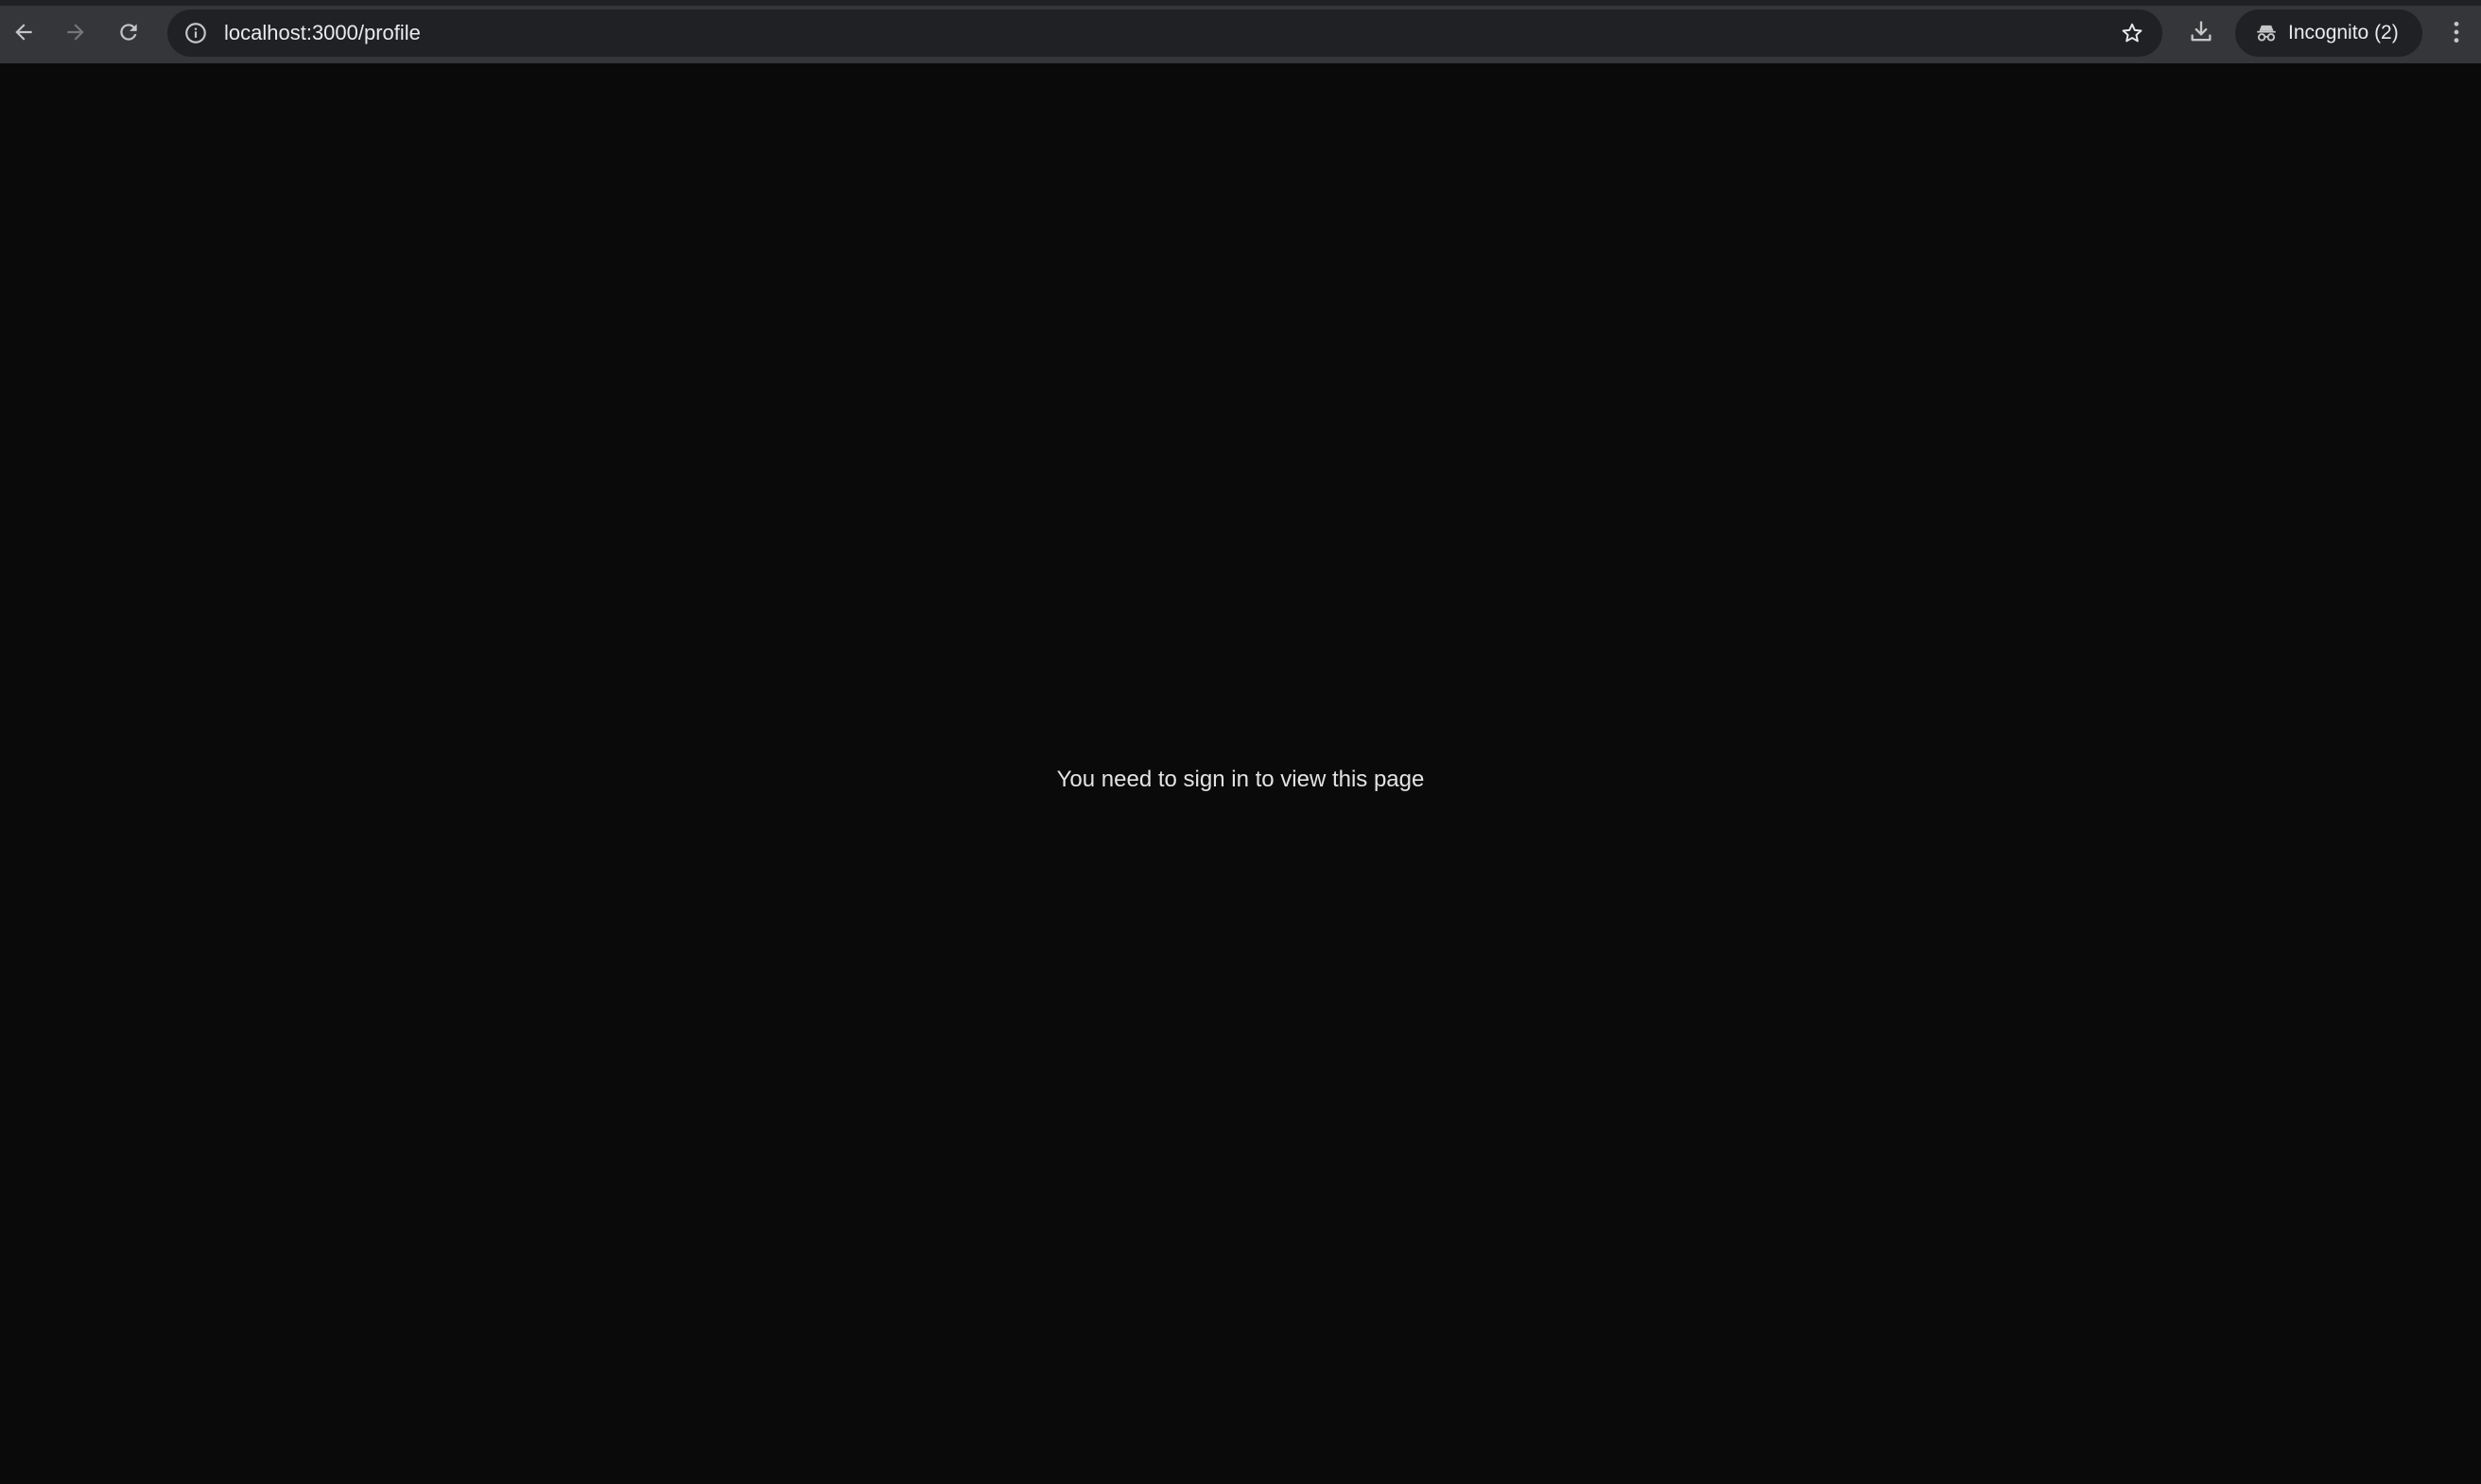 Image resolution: width=2481 pixels, height=1484 pixels. What do you see at coordinates (2344, 32) in the screenshot?
I see `incognito-label: Incognito (2)` at bounding box center [2344, 32].